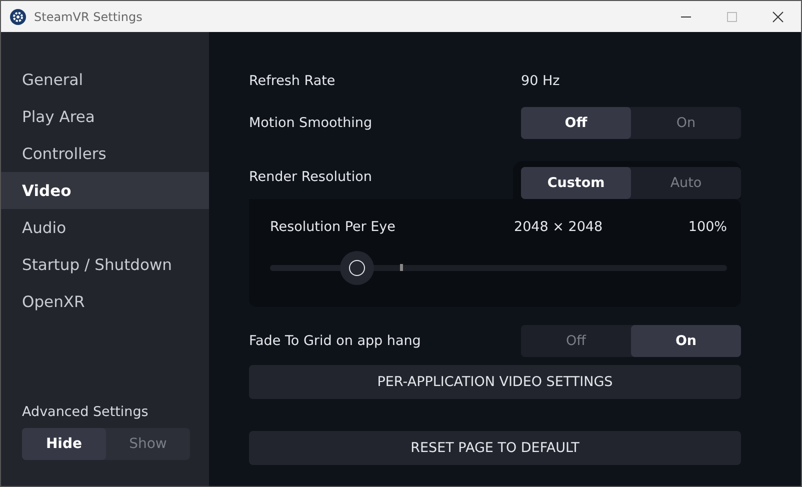 This screenshot has height=487, width=802. What do you see at coordinates (86, 412) in the screenshot?
I see `advanced-settings-label: Advanced Settings` at bounding box center [86, 412].